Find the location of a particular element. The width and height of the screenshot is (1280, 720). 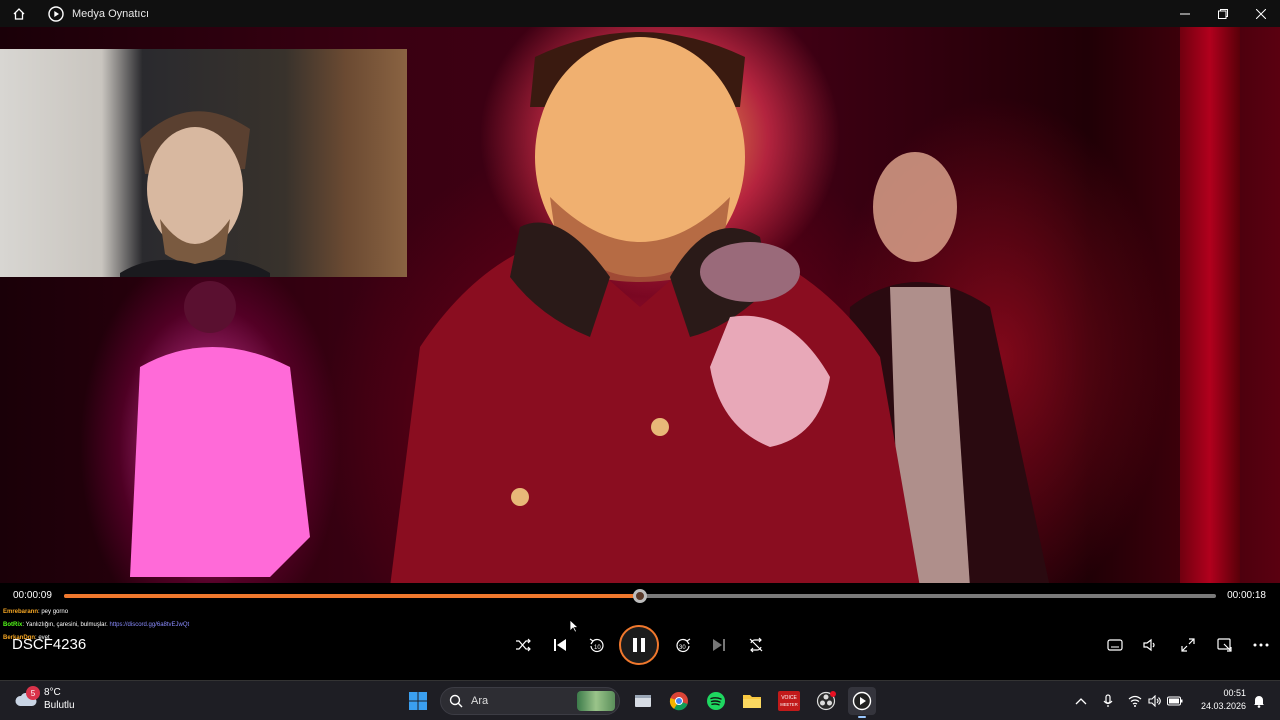

mini-player-icon is located at coordinates (1224, 645).